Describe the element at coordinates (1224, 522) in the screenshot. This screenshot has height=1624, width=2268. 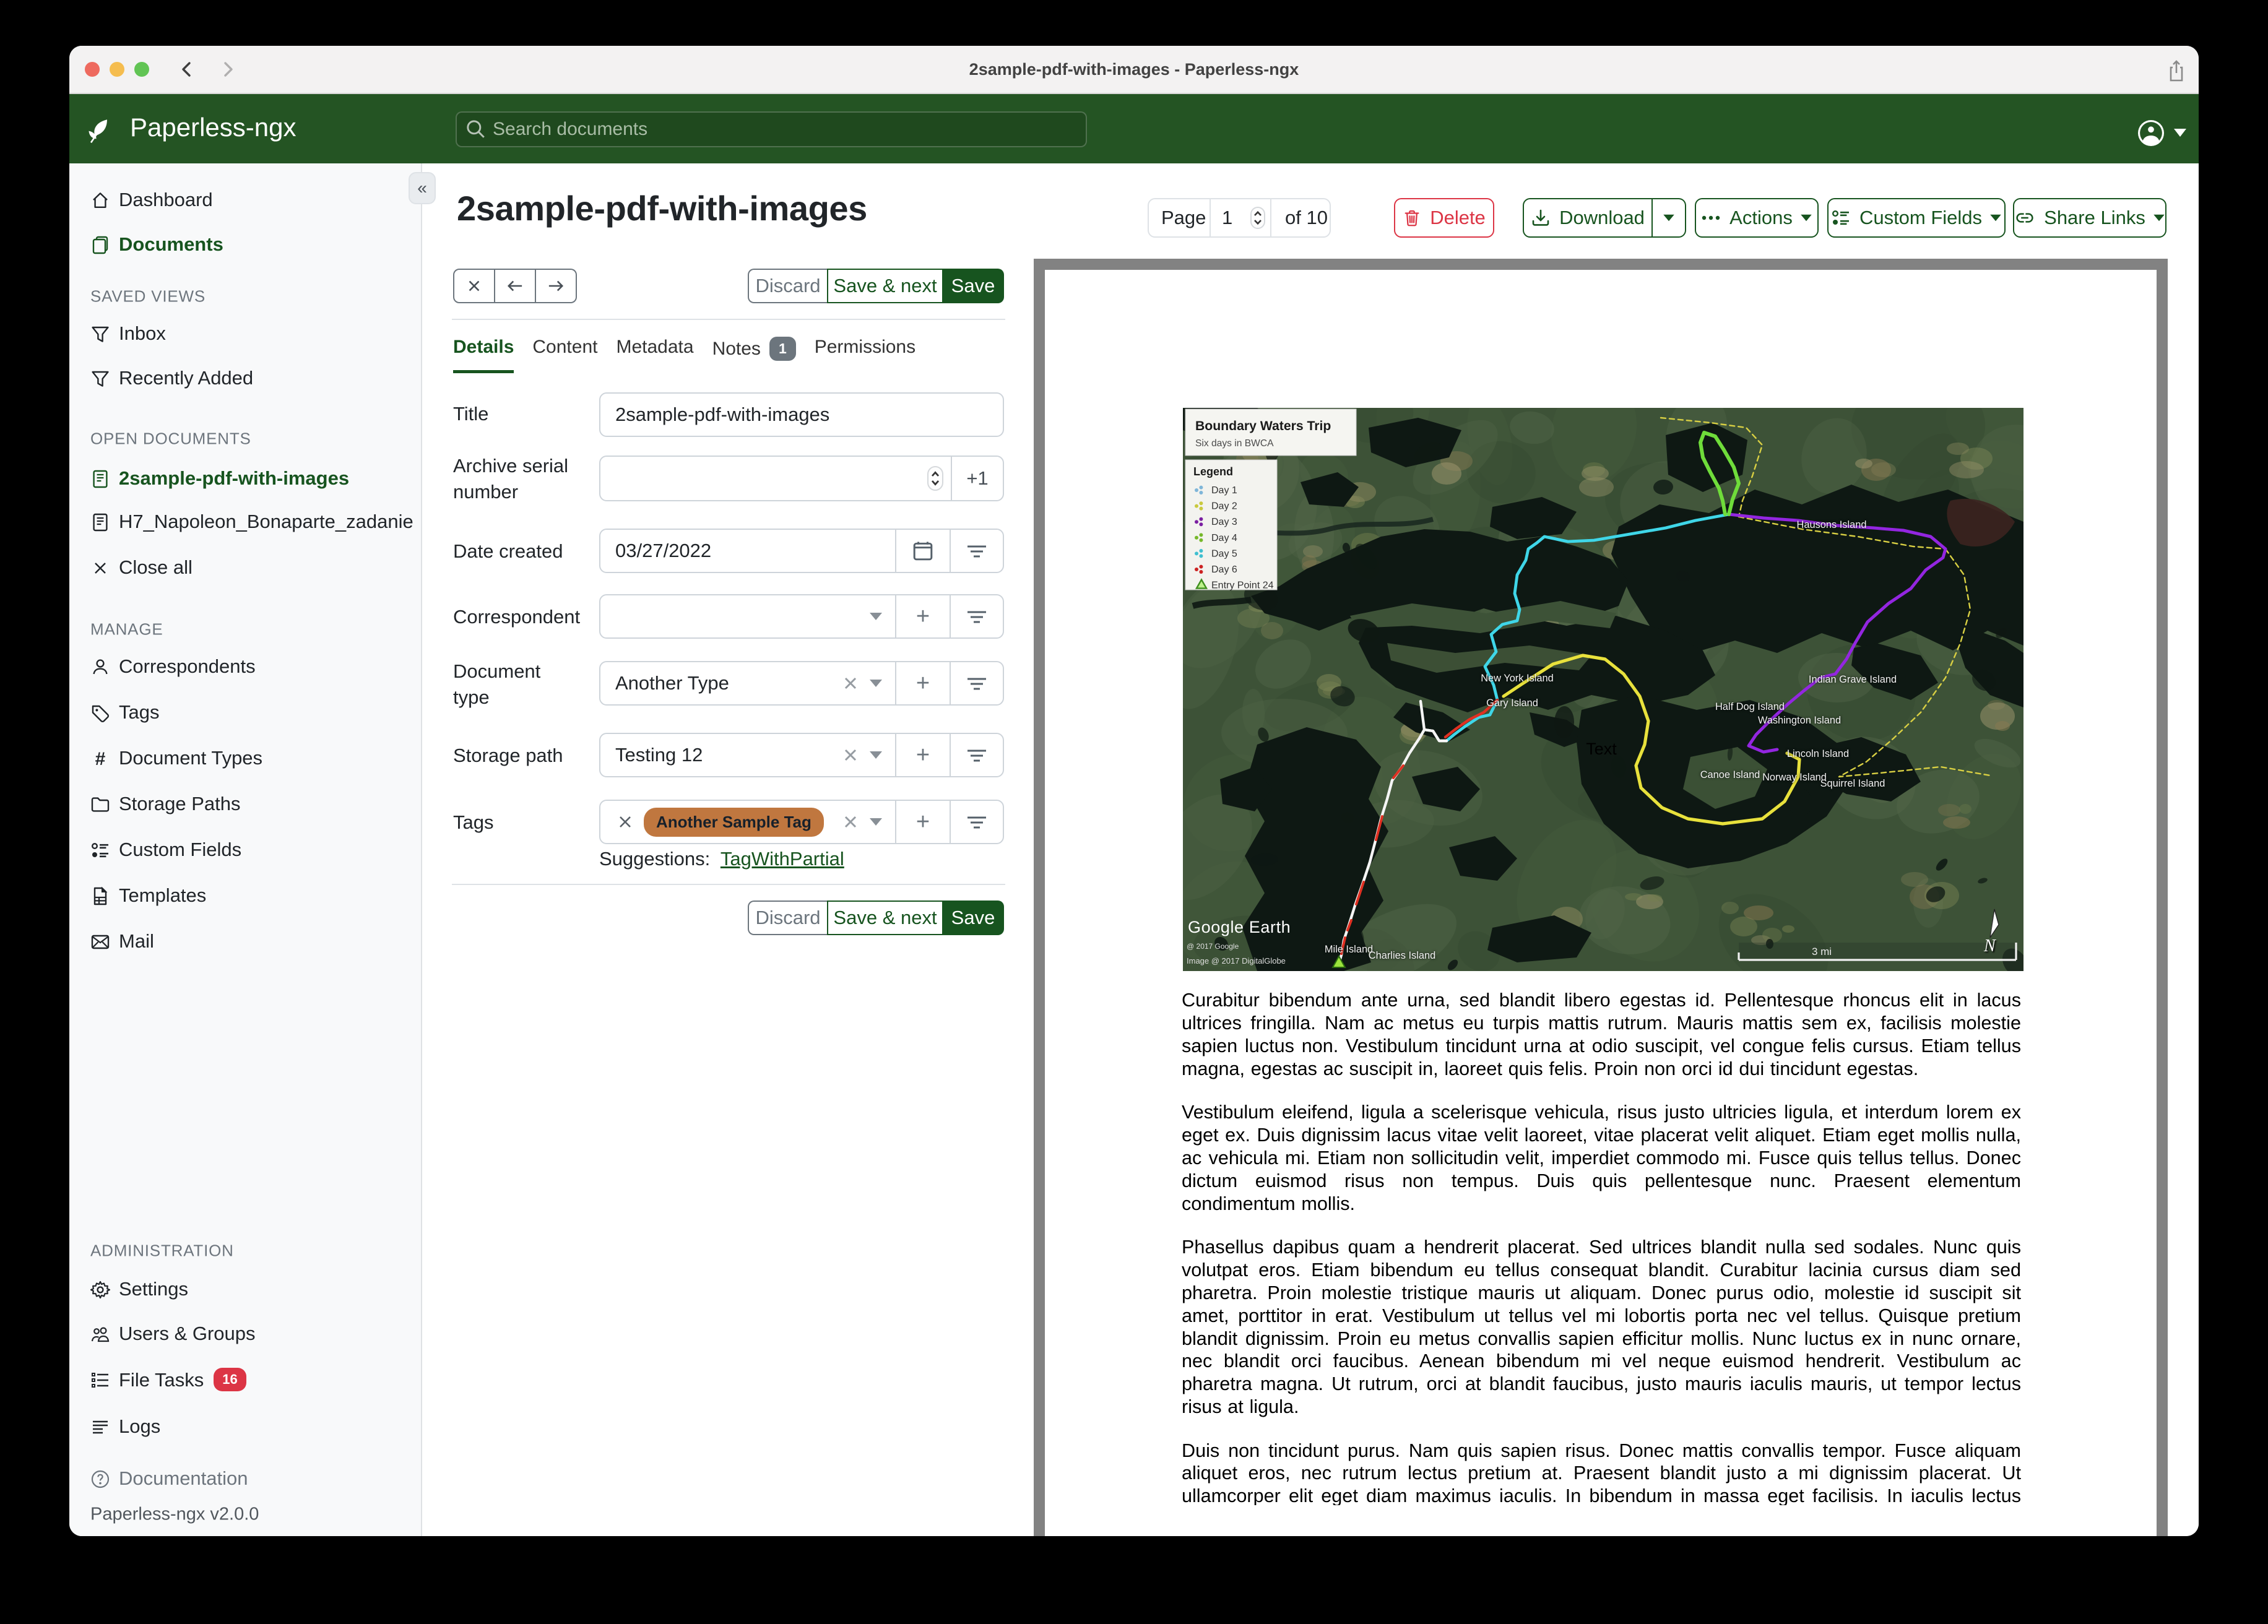
I see `svg-text: Day 3` at that location.